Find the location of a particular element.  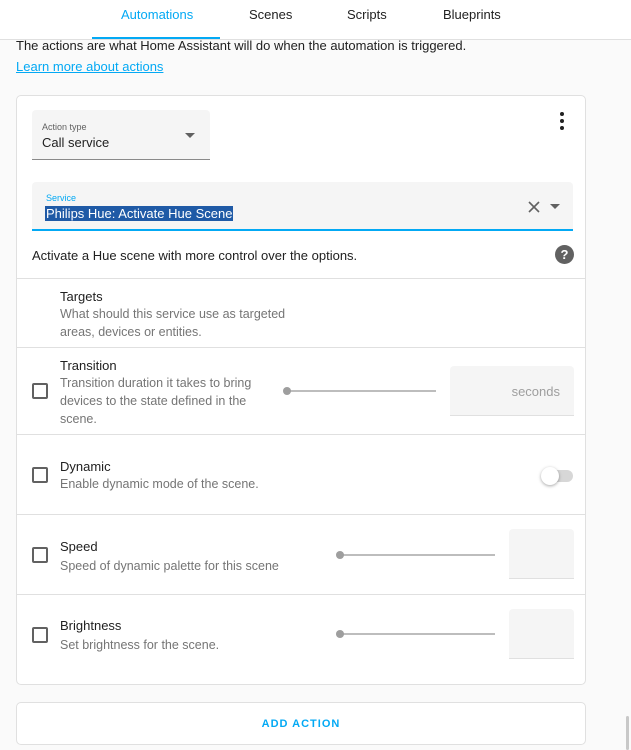

tab-scenes: Scenes is located at coordinates (270, 14).